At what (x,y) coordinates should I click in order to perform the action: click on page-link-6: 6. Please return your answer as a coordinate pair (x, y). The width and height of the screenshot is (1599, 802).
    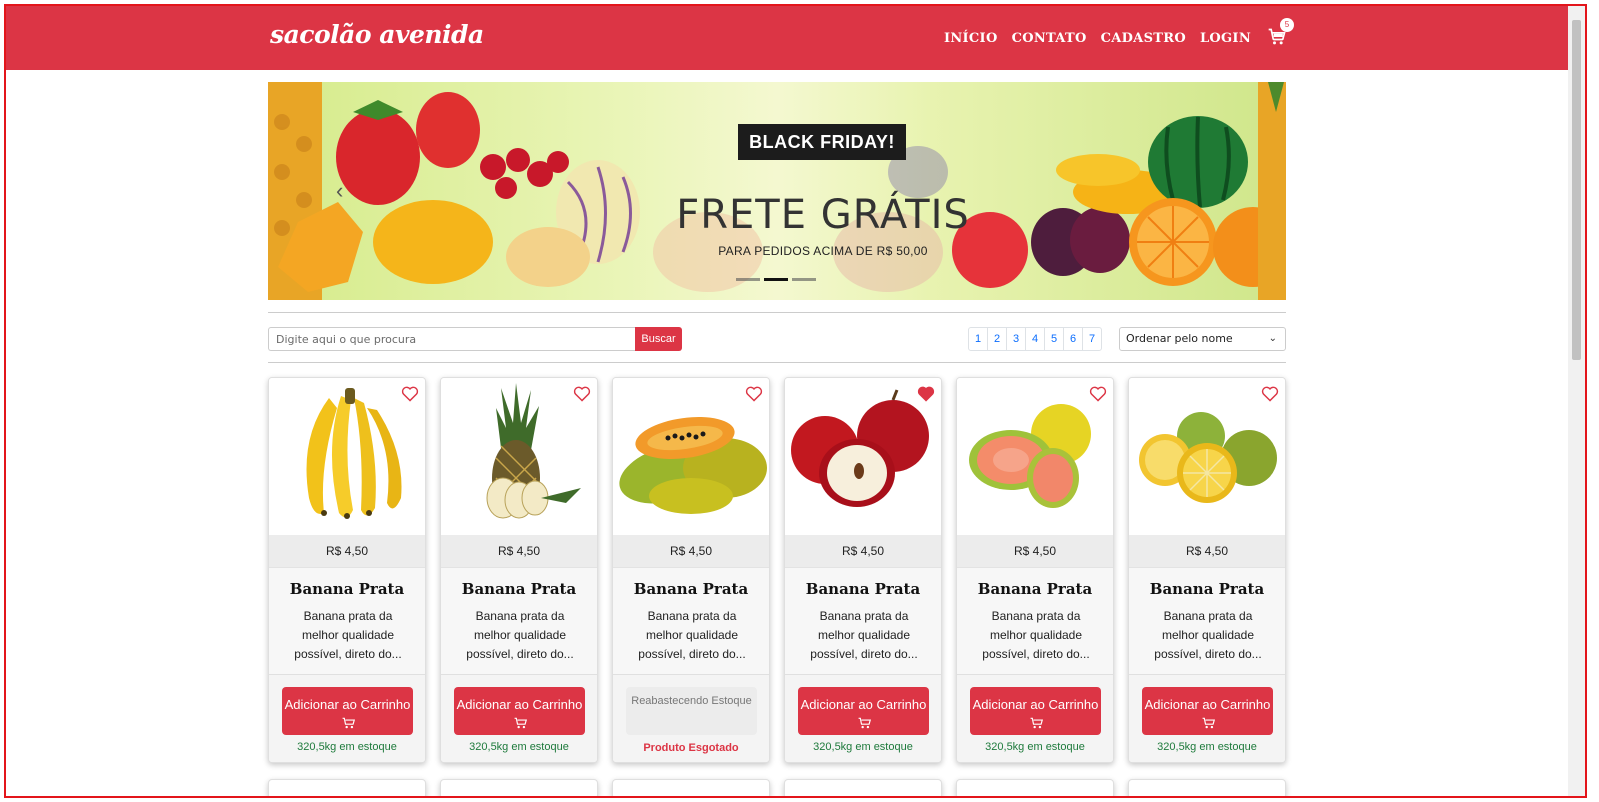
    Looking at the image, I should click on (1073, 339).